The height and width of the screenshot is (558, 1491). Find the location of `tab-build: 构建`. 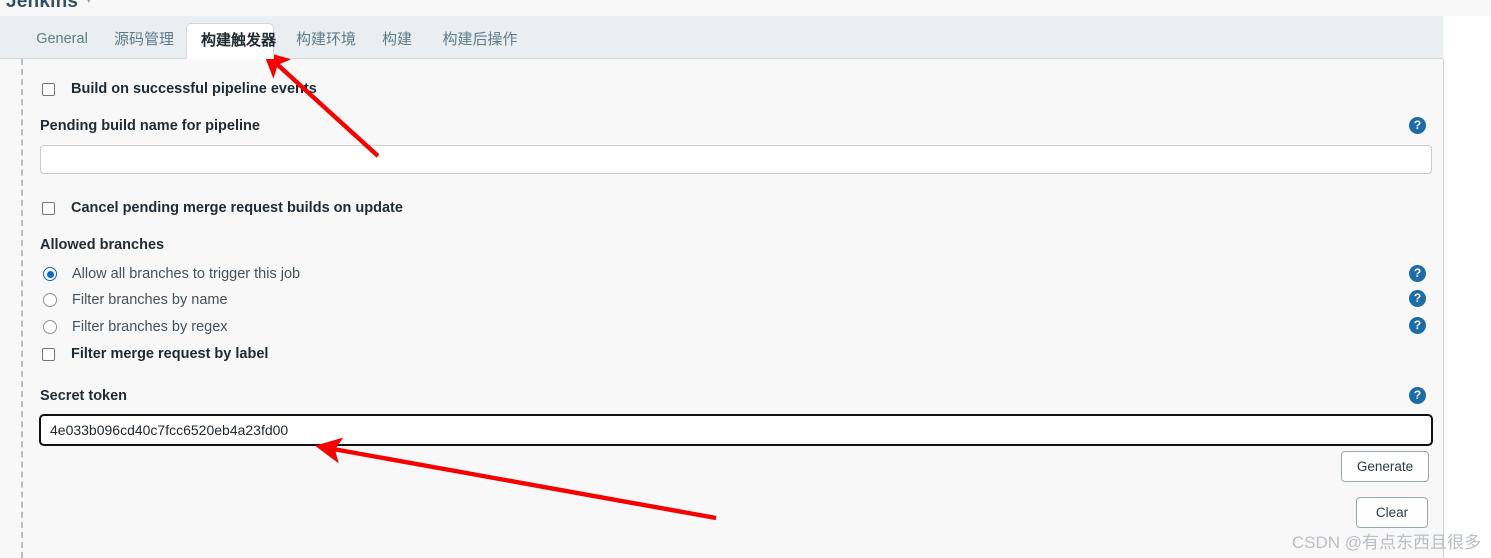

tab-build: 构建 is located at coordinates (395, 41).